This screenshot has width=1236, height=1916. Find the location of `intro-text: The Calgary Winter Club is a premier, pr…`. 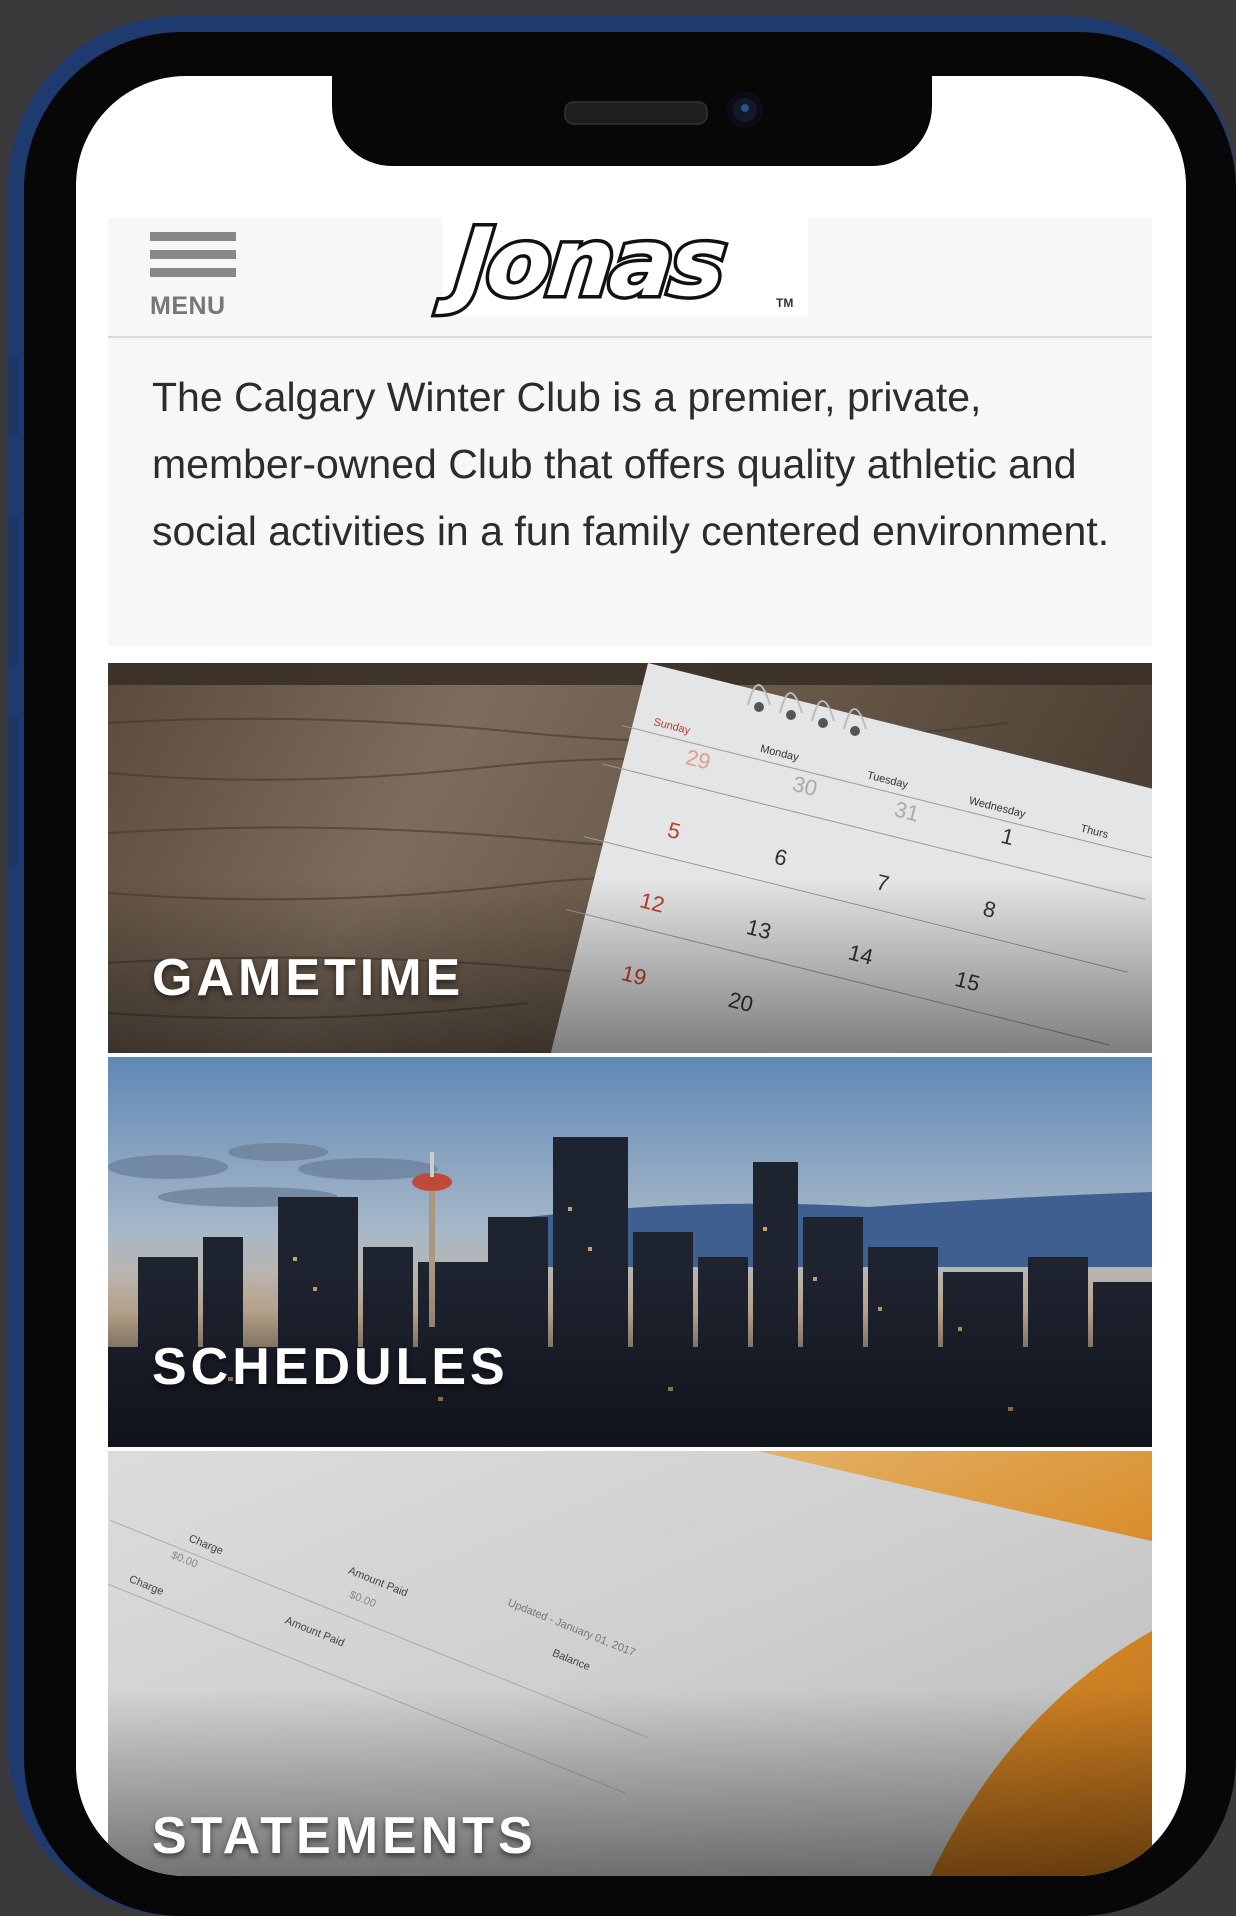

intro-text: The Calgary Winter Club is a premier, pr… is located at coordinates (631, 464).